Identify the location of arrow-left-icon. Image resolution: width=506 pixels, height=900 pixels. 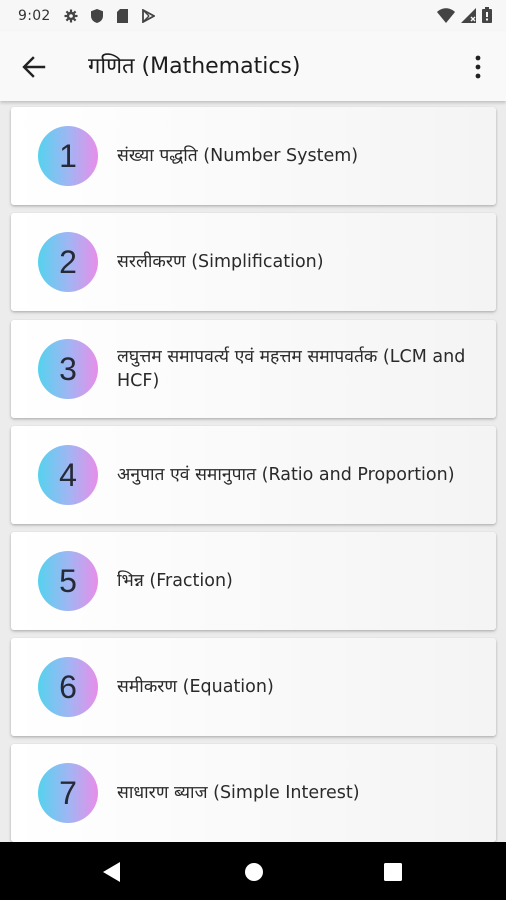
(34, 67).